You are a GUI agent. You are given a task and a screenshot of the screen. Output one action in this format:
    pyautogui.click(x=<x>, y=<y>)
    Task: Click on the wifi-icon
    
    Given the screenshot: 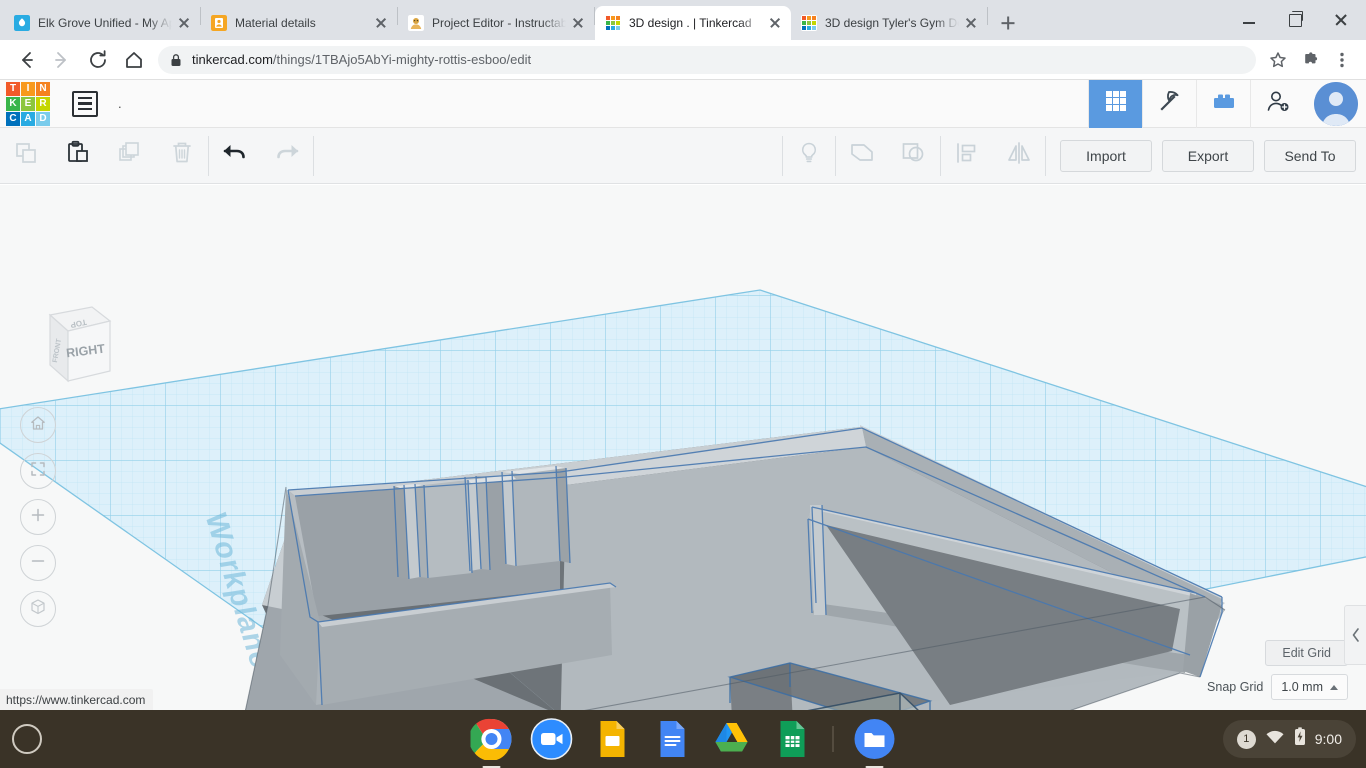 What is the action you would take?
    pyautogui.click(x=1275, y=739)
    